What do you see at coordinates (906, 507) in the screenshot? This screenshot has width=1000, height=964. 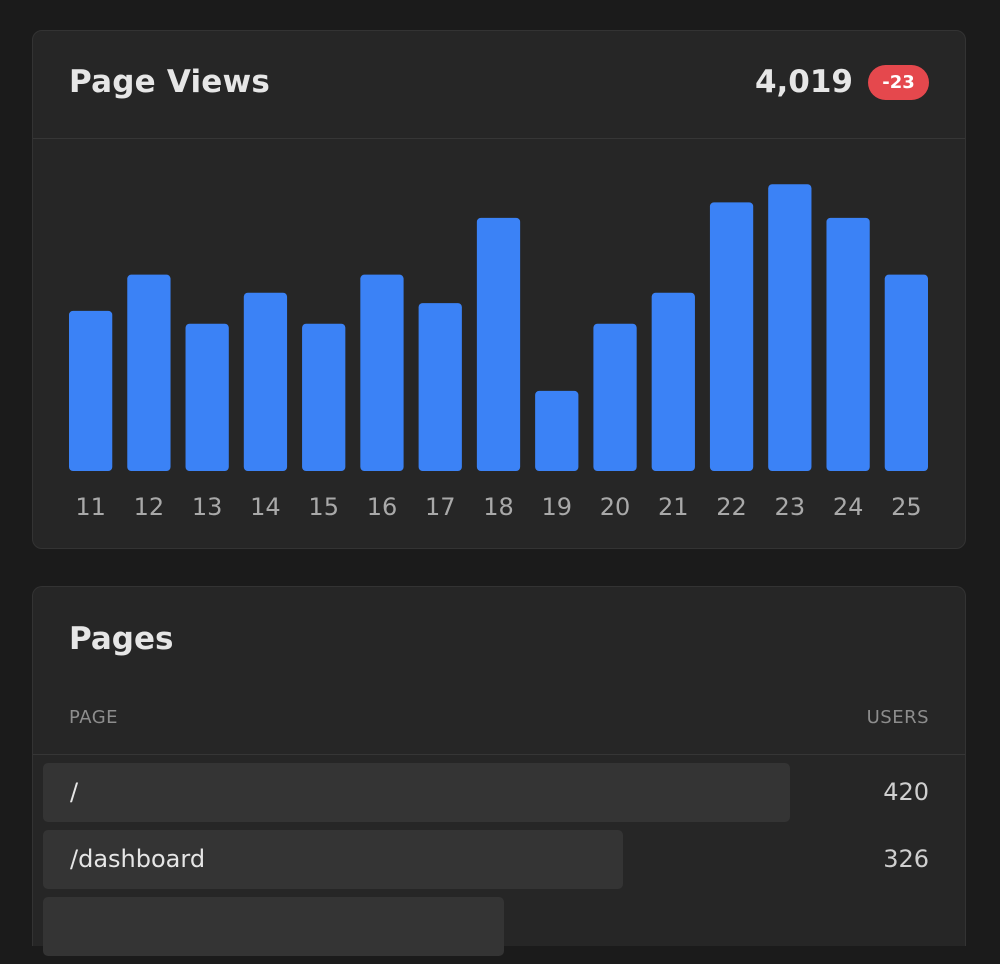 I see `x-tick-label: 25` at bounding box center [906, 507].